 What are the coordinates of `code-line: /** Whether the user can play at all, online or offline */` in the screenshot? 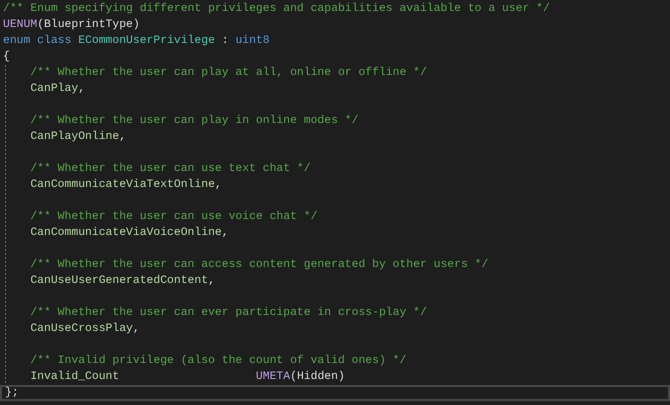 It's located at (228, 73).